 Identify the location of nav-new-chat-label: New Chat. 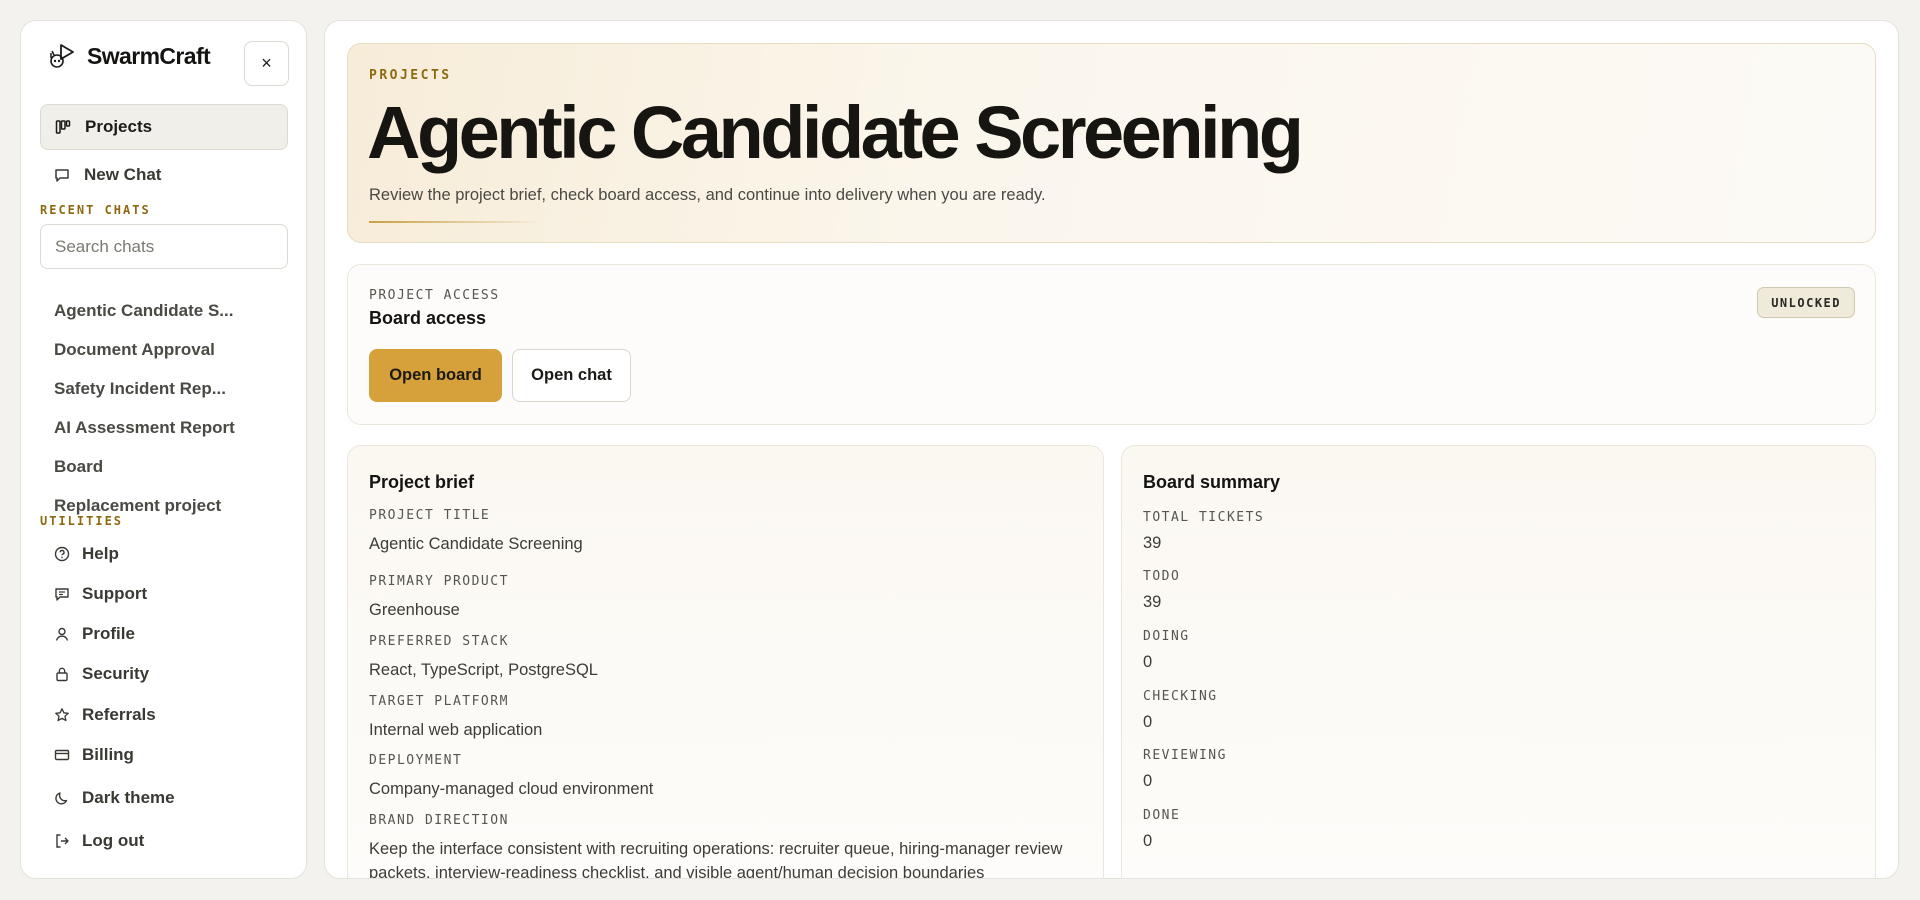
(123, 174).